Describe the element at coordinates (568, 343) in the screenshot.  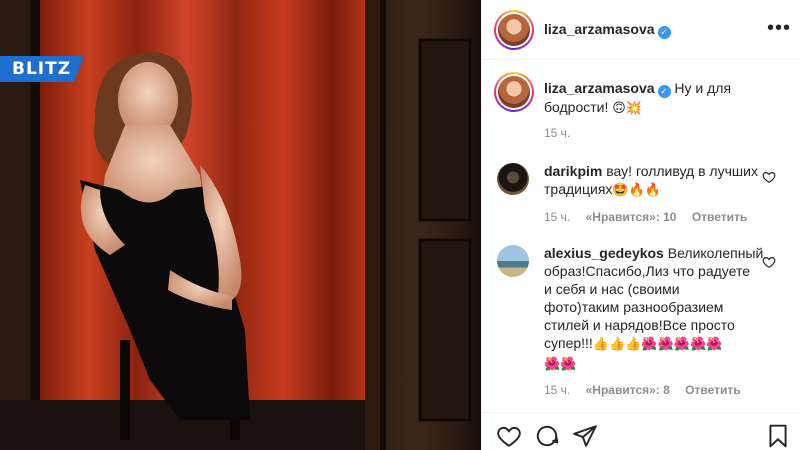
I see `comment-text-line: супер!!!` at that location.